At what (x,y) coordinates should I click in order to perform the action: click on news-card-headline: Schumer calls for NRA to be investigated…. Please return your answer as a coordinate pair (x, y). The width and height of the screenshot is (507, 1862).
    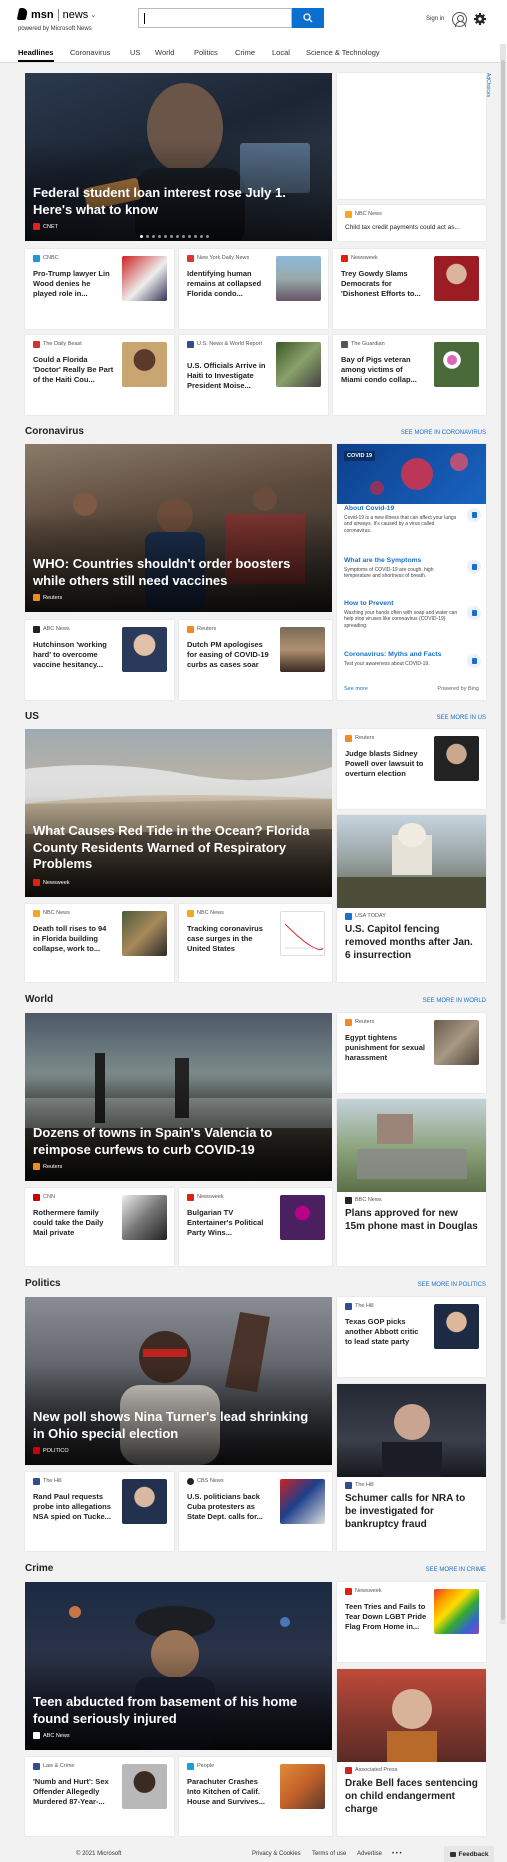
    Looking at the image, I should click on (411, 1511).